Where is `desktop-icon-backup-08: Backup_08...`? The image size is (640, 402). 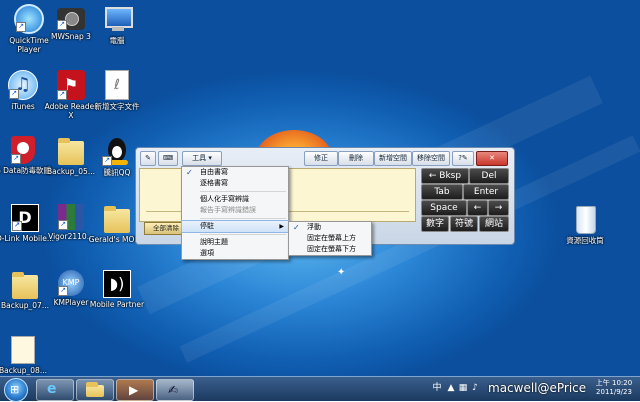 desktop-icon-backup-08: Backup_08... is located at coordinates (26, 355).